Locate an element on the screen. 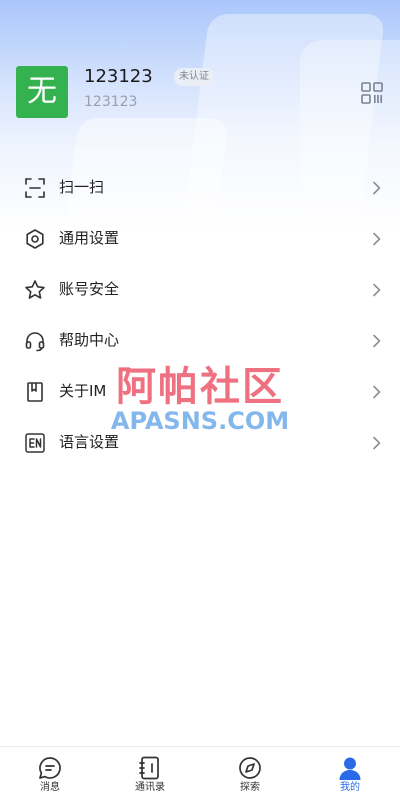  profile-card: 无 123123 未认证 123123 is located at coordinates (200, 92).